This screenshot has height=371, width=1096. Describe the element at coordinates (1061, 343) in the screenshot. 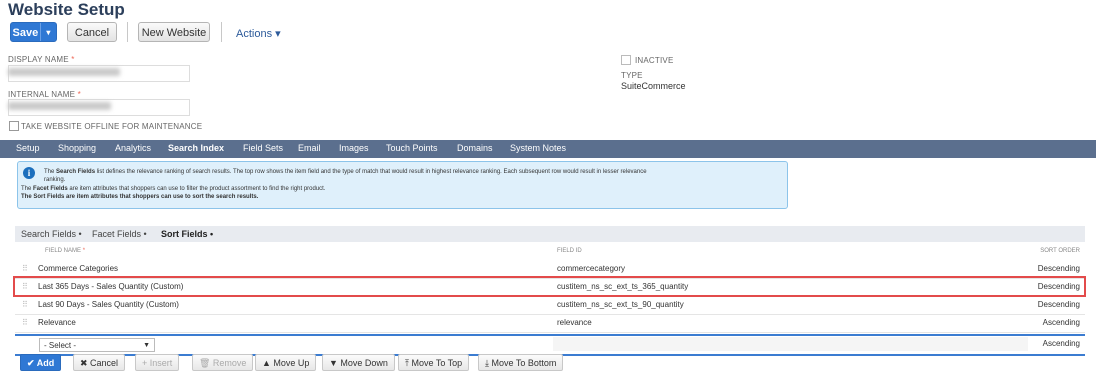

I see `sort-order-edit-cell: Ascending` at that location.